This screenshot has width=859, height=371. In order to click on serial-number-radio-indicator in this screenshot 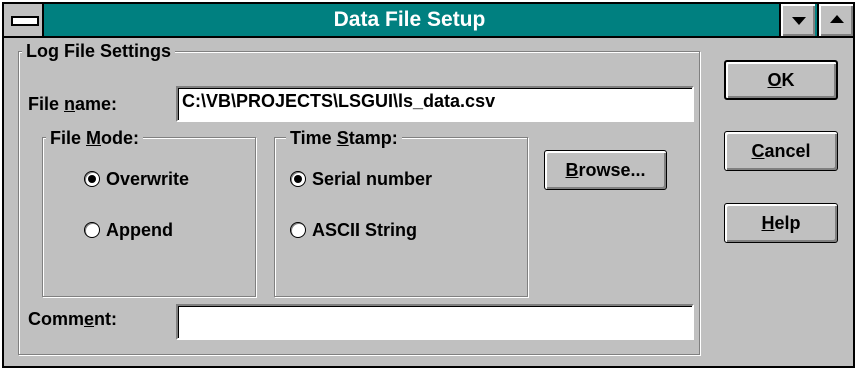, I will do `click(298, 179)`.